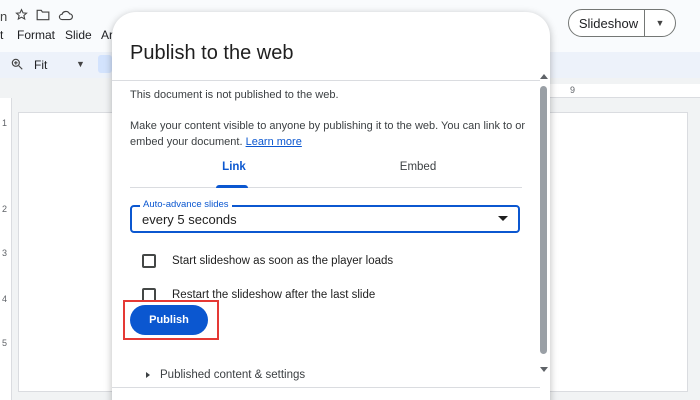  Describe the element at coordinates (624, 91) in the screenshot. I see `top-ruler: 9` at that location.